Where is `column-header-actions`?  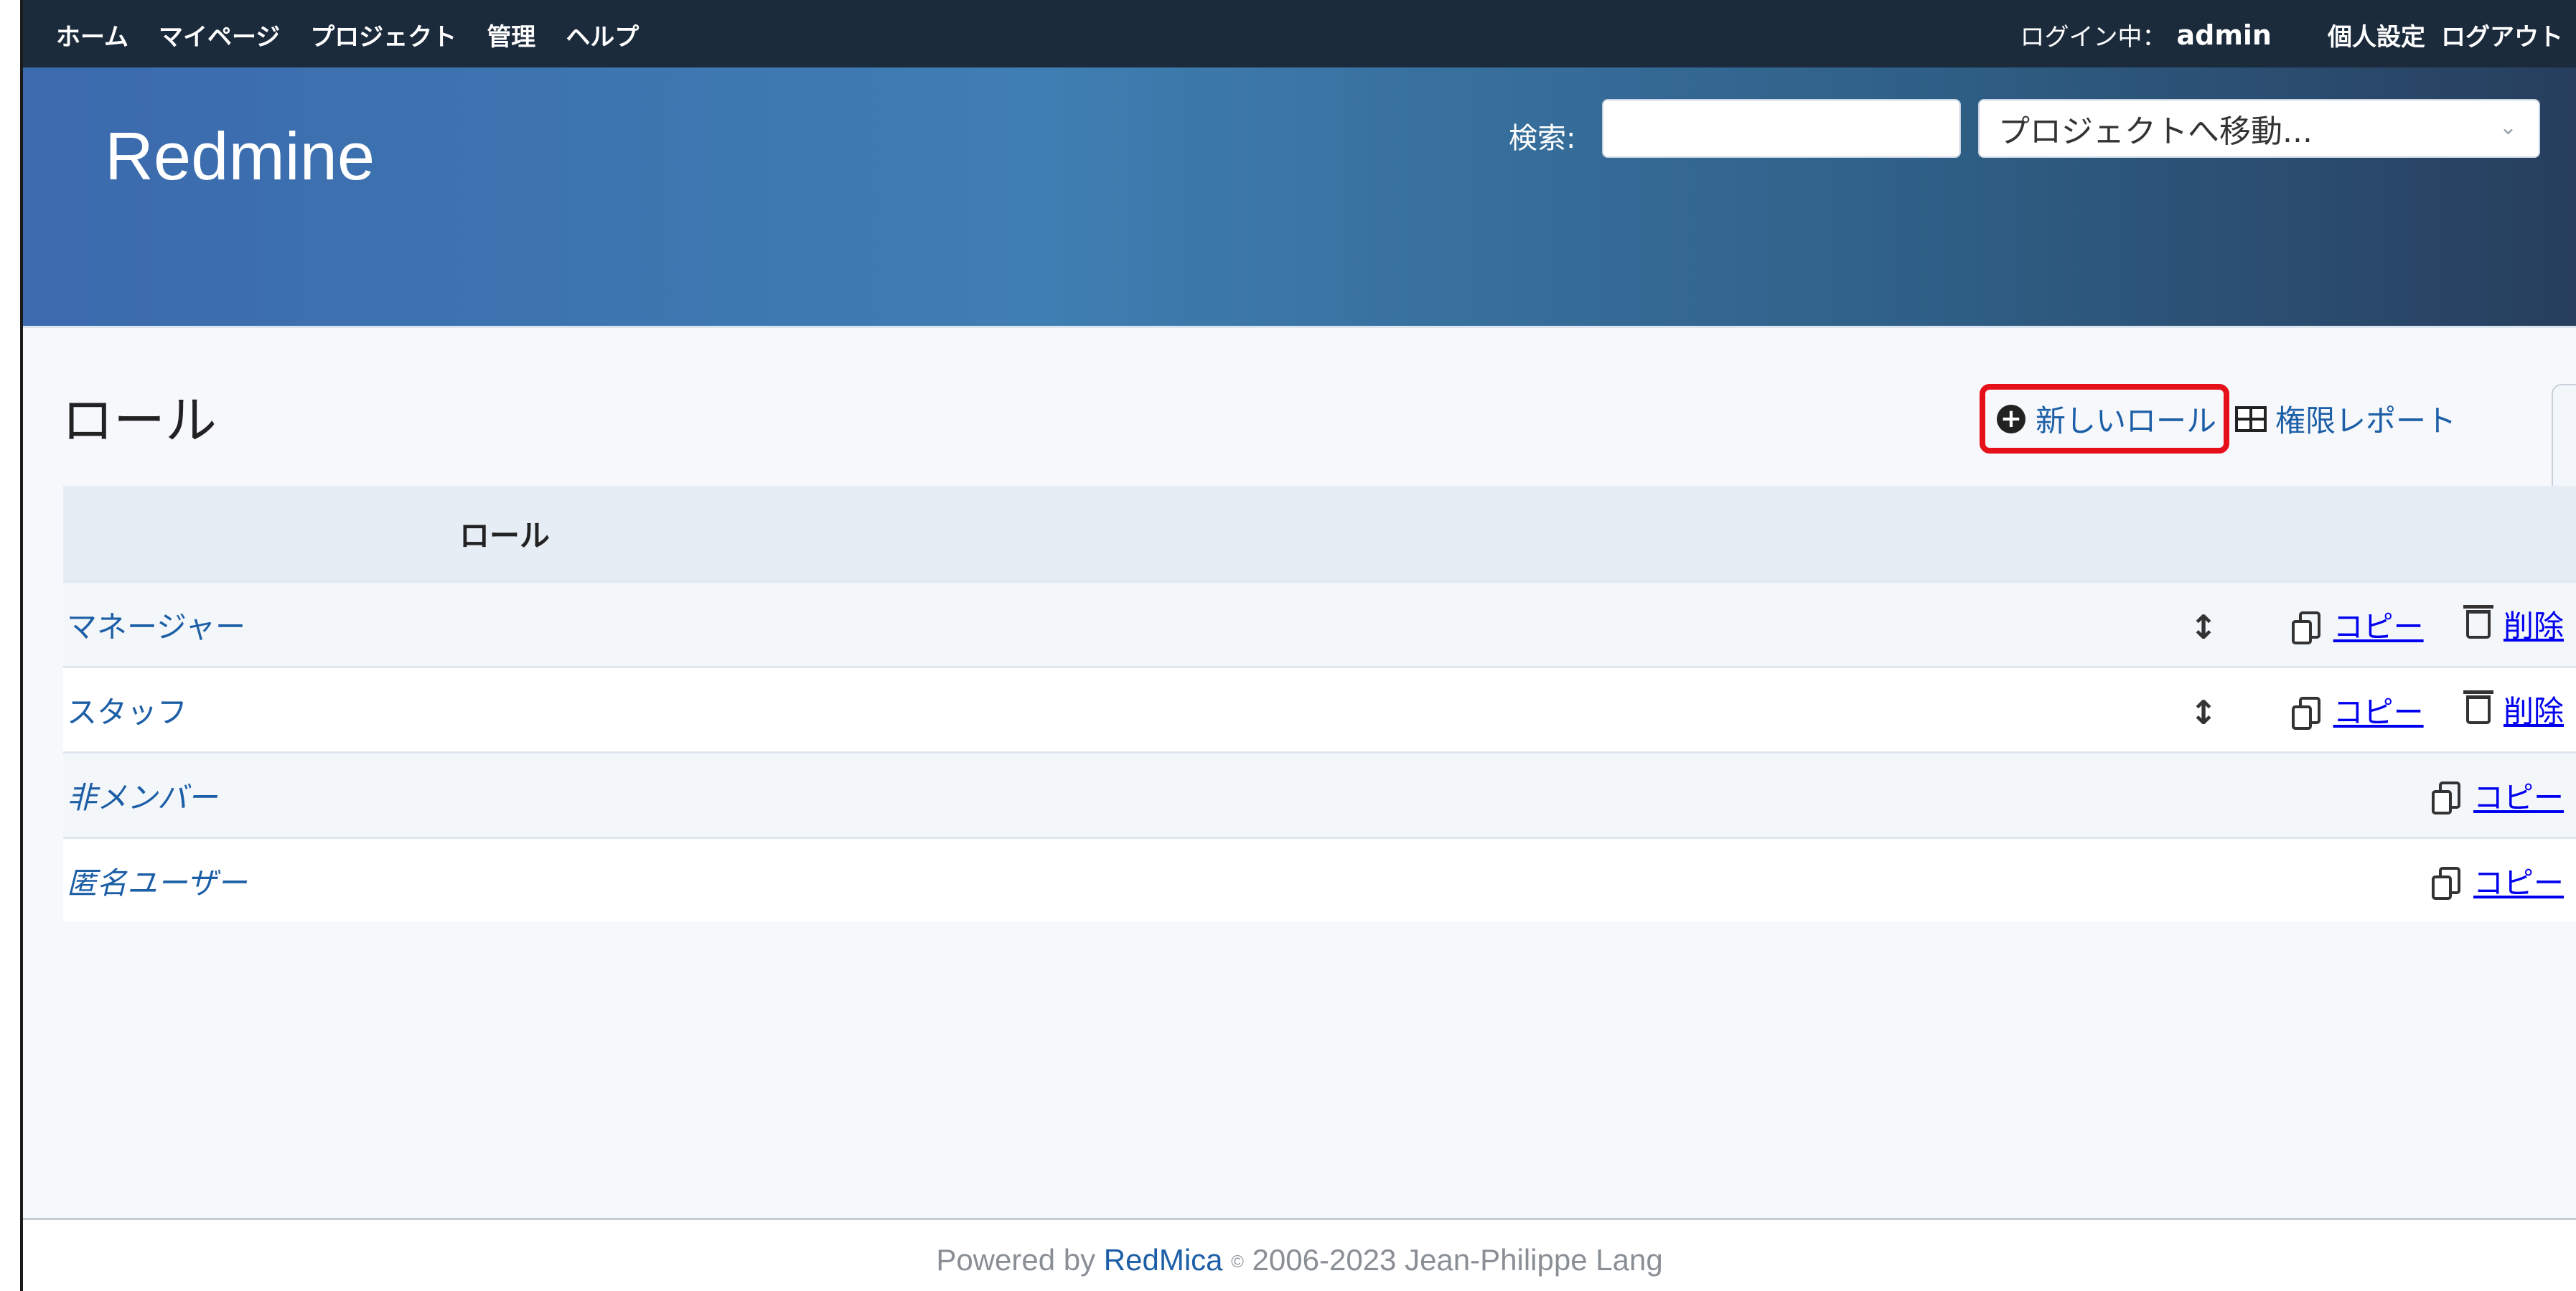 column-header-actions is located at coordinates (2005, 534).